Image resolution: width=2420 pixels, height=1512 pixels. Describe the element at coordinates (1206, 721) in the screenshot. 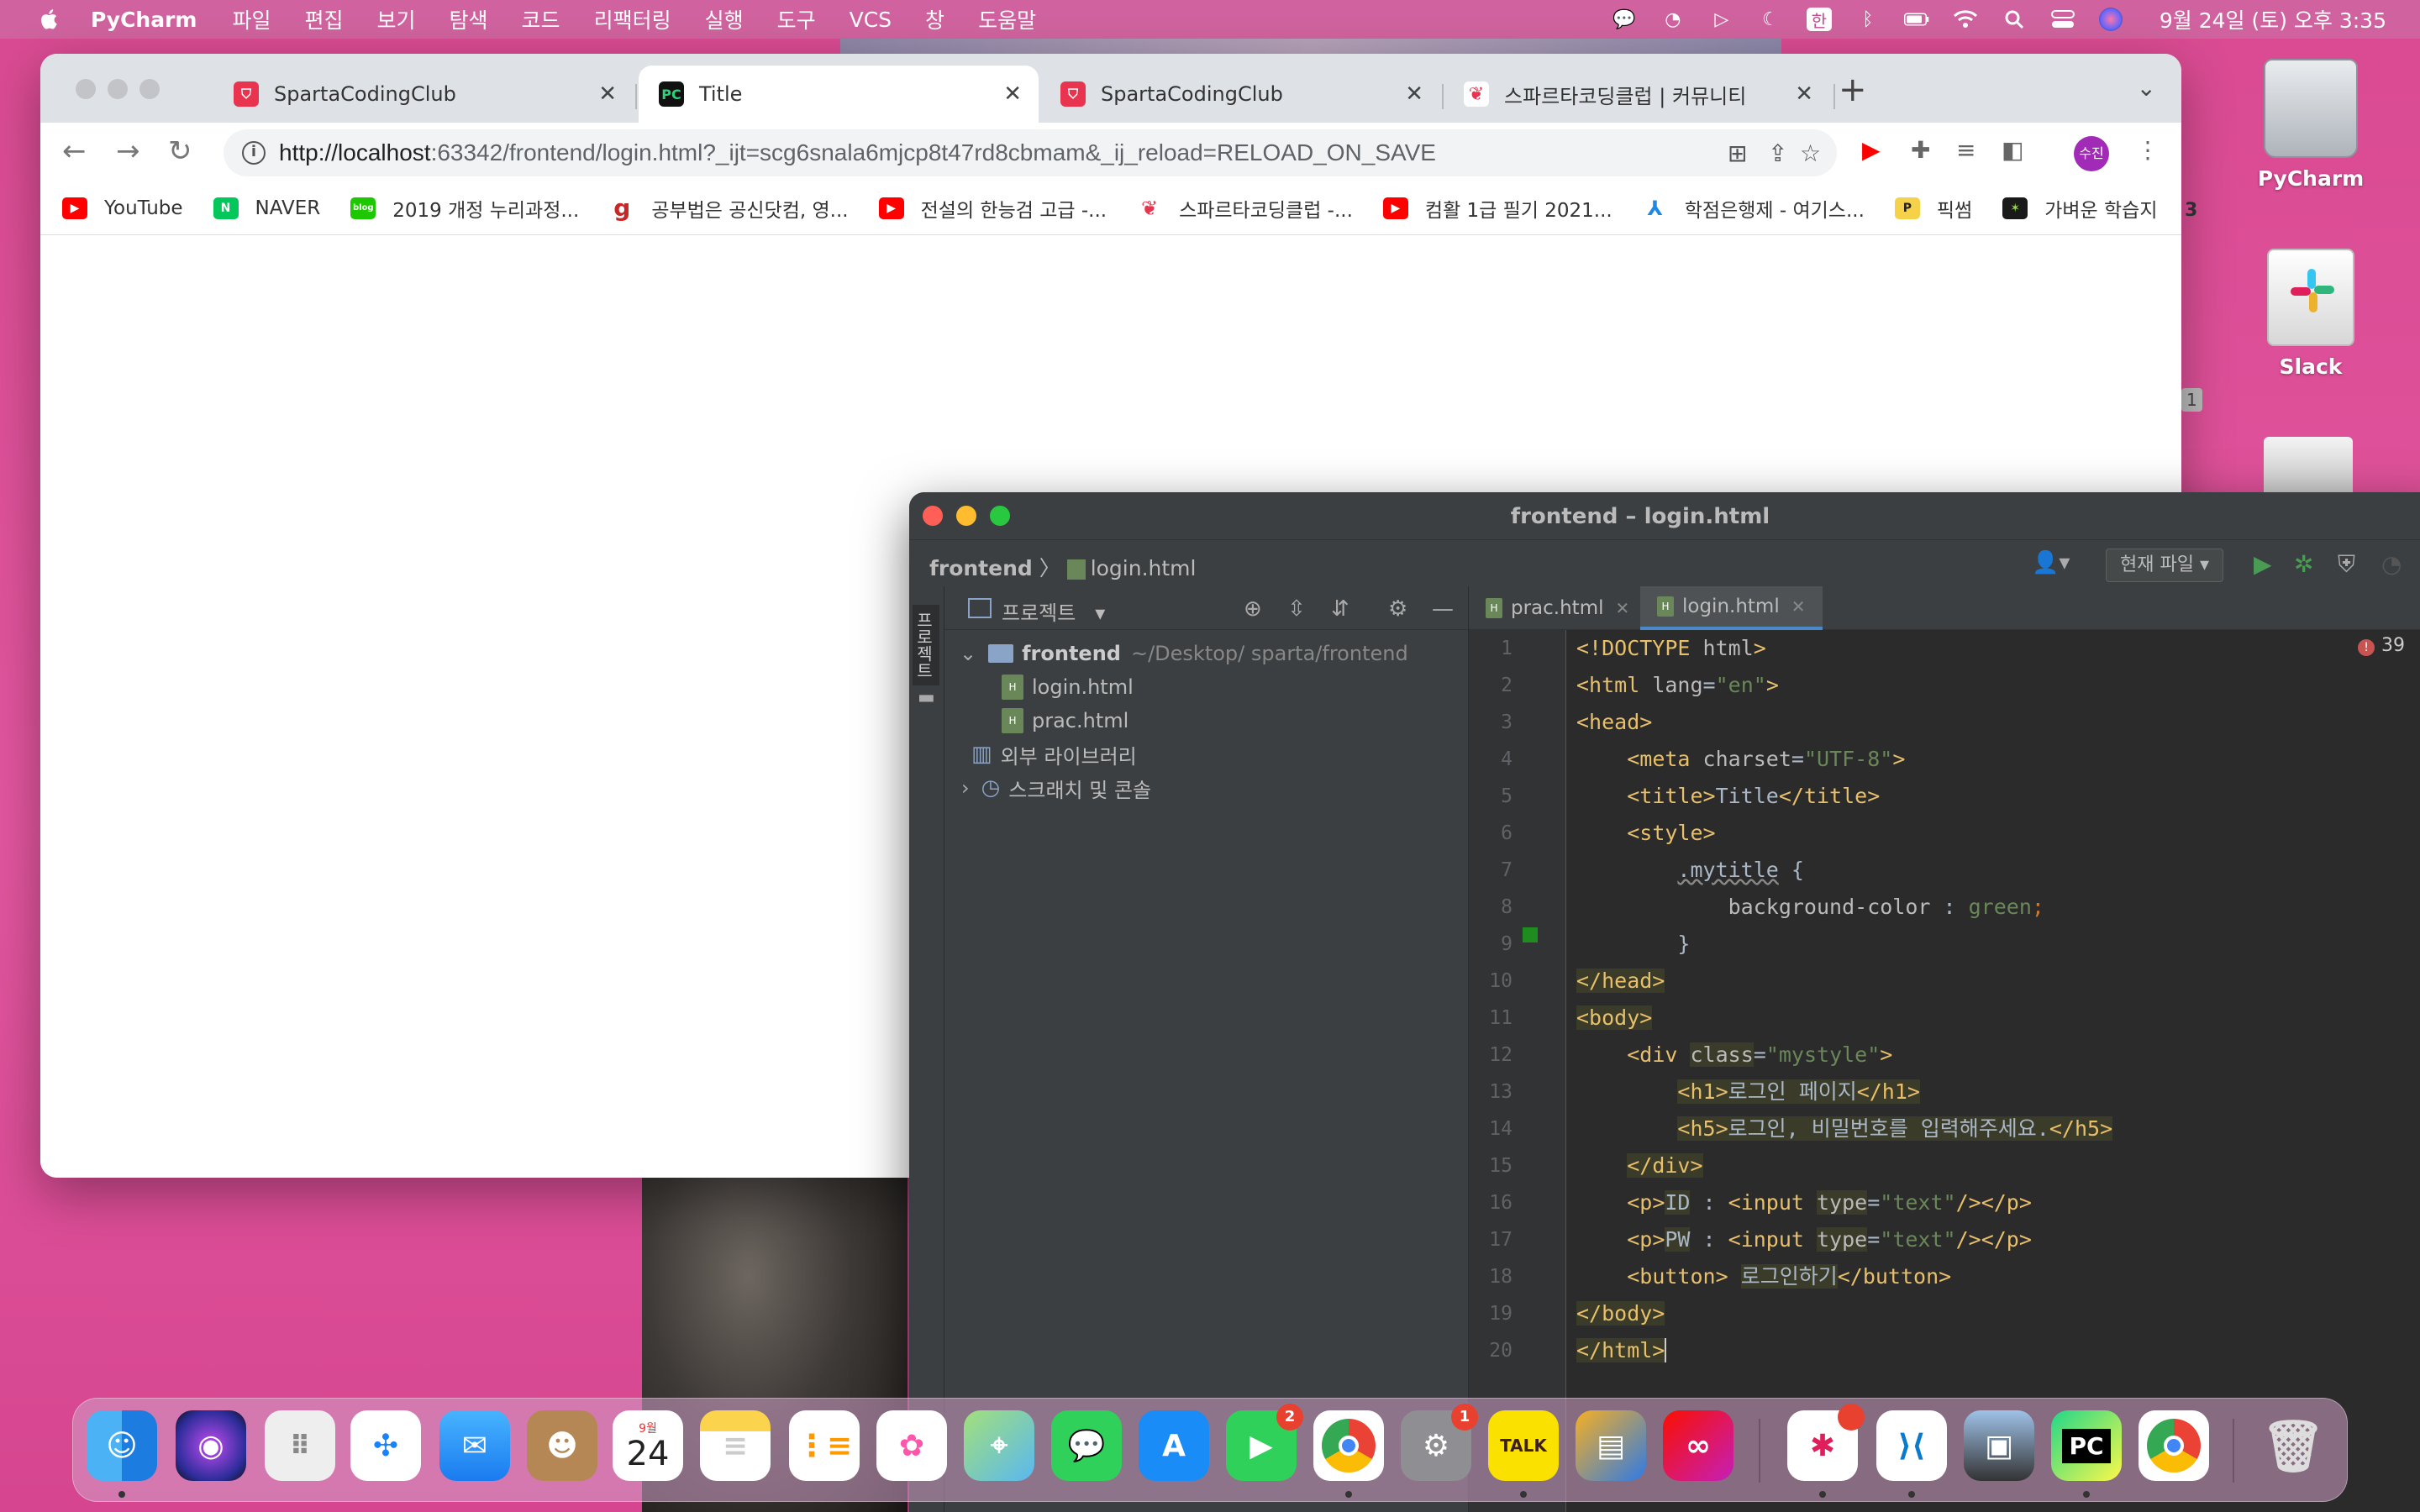

I see `tree-file-prac: H prac.html` at that location.